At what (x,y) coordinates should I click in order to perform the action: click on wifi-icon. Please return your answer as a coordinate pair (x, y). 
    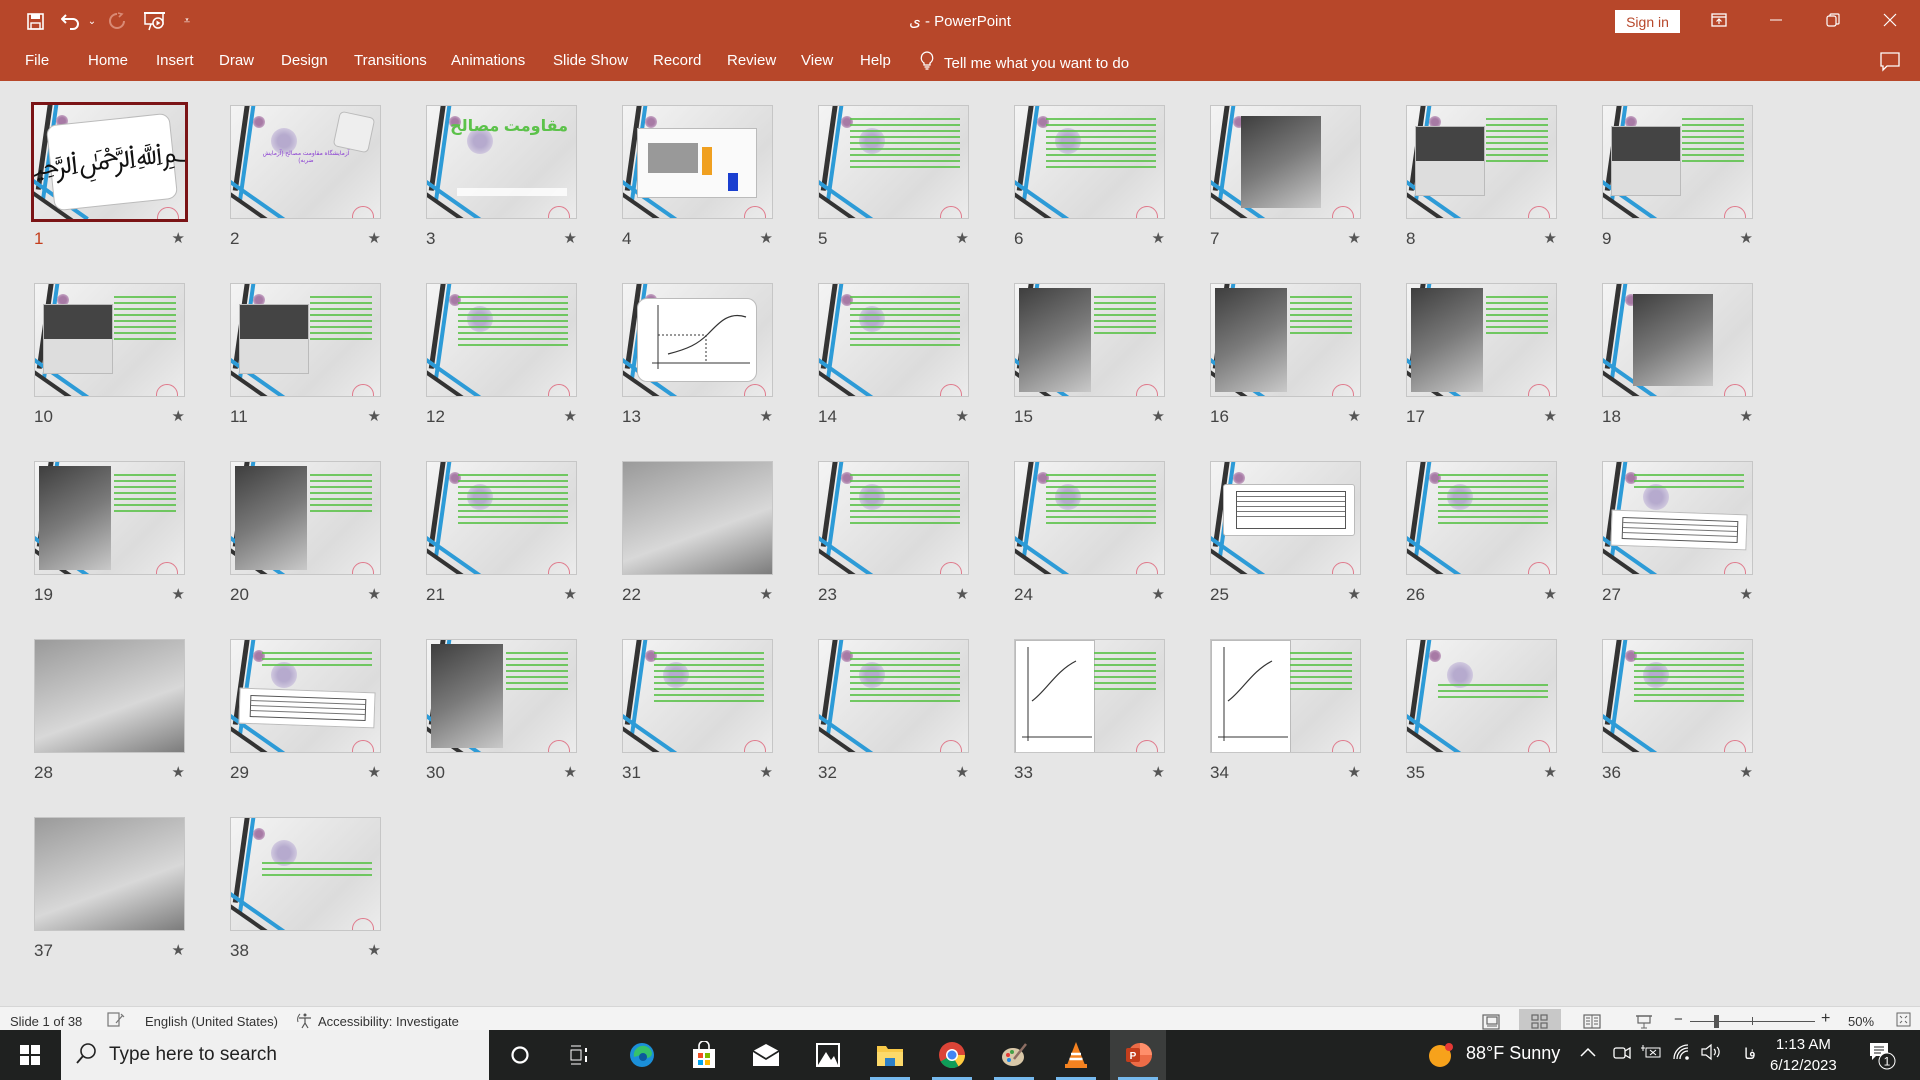
    Looking at the image, I should click on (1682, 1054).